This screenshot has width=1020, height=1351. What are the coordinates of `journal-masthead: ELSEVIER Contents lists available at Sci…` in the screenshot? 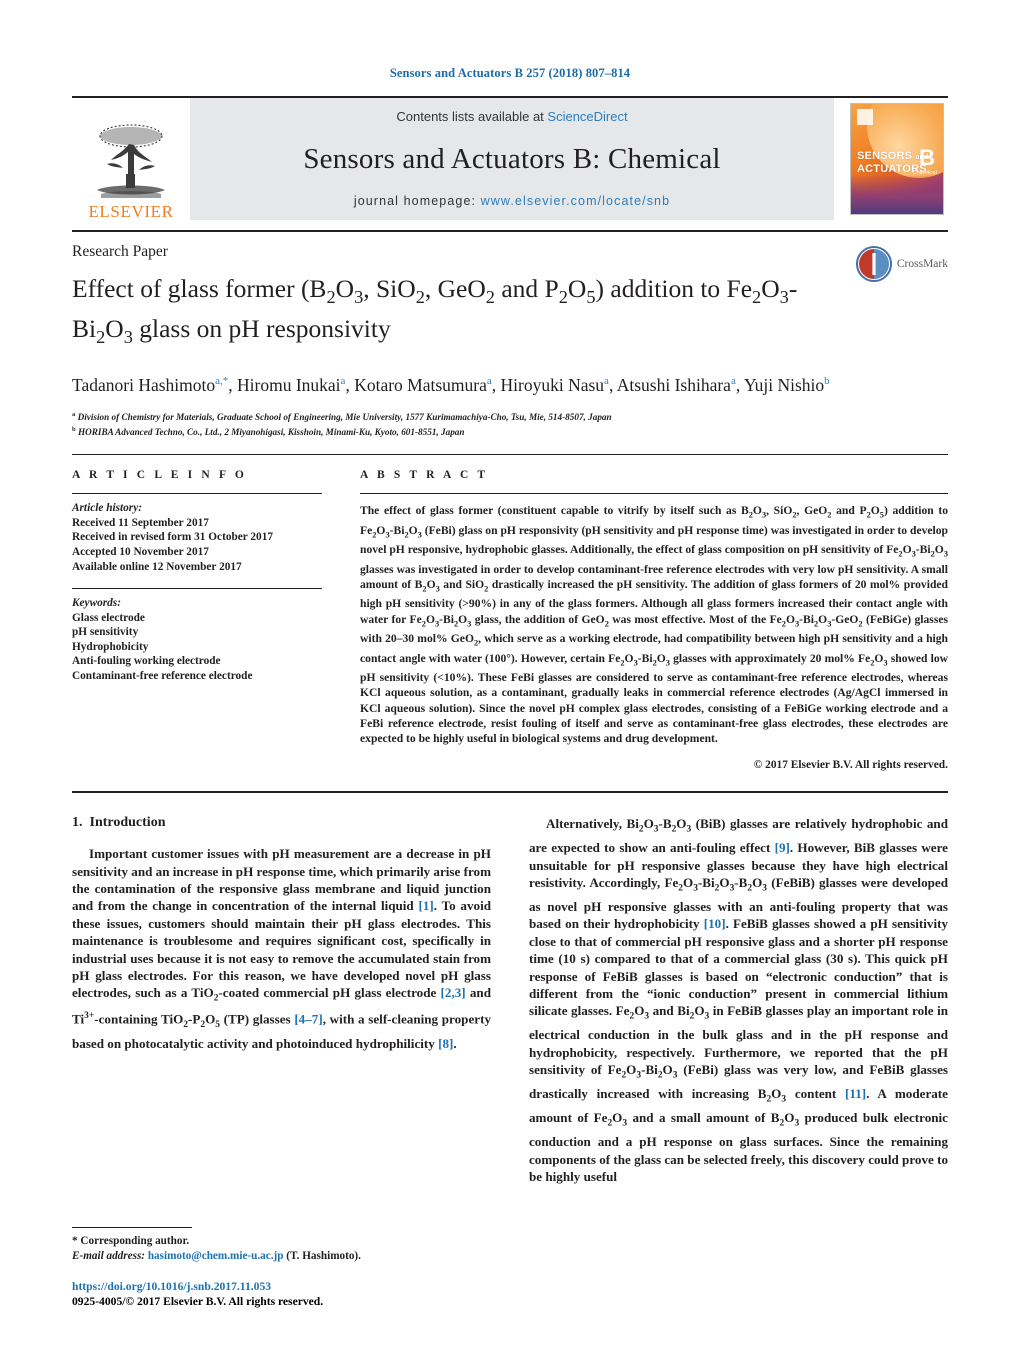 It's located at (510, 158).